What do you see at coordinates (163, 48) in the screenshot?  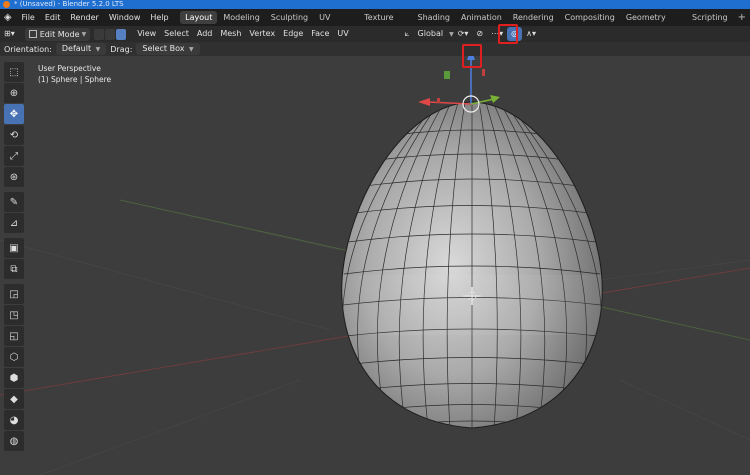 I see `drag-value: Select Box` at bounding box center [163, 48].